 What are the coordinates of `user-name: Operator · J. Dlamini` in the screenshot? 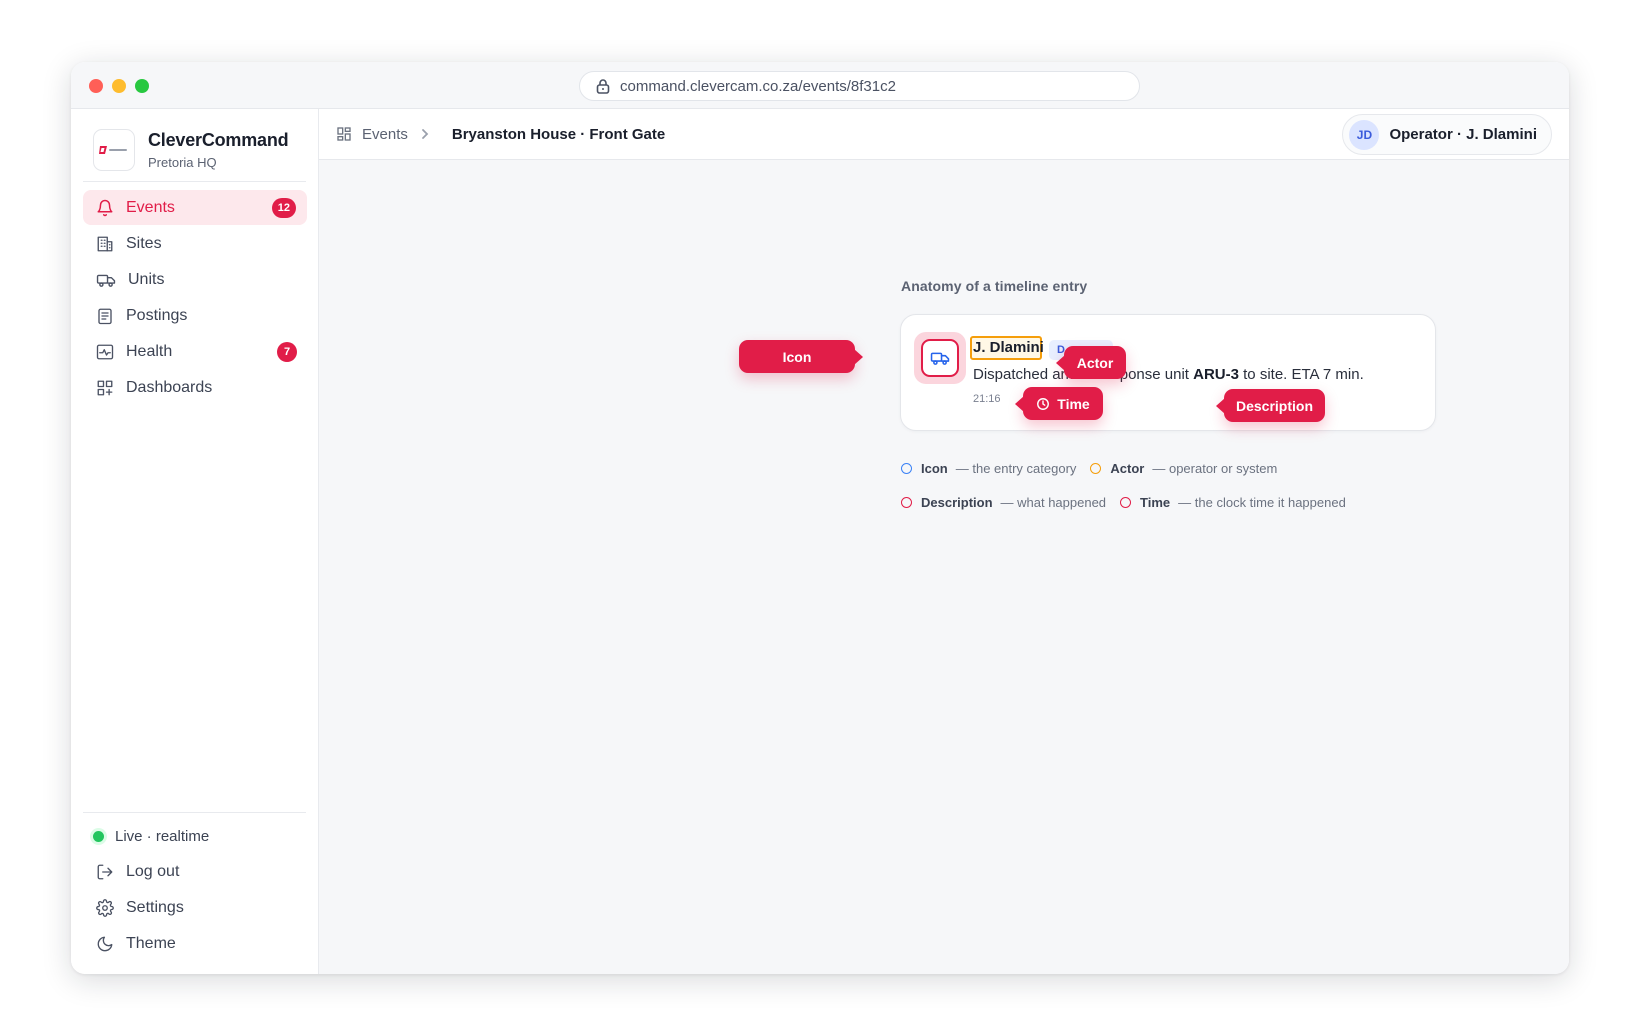 It's located at (1463, 134).